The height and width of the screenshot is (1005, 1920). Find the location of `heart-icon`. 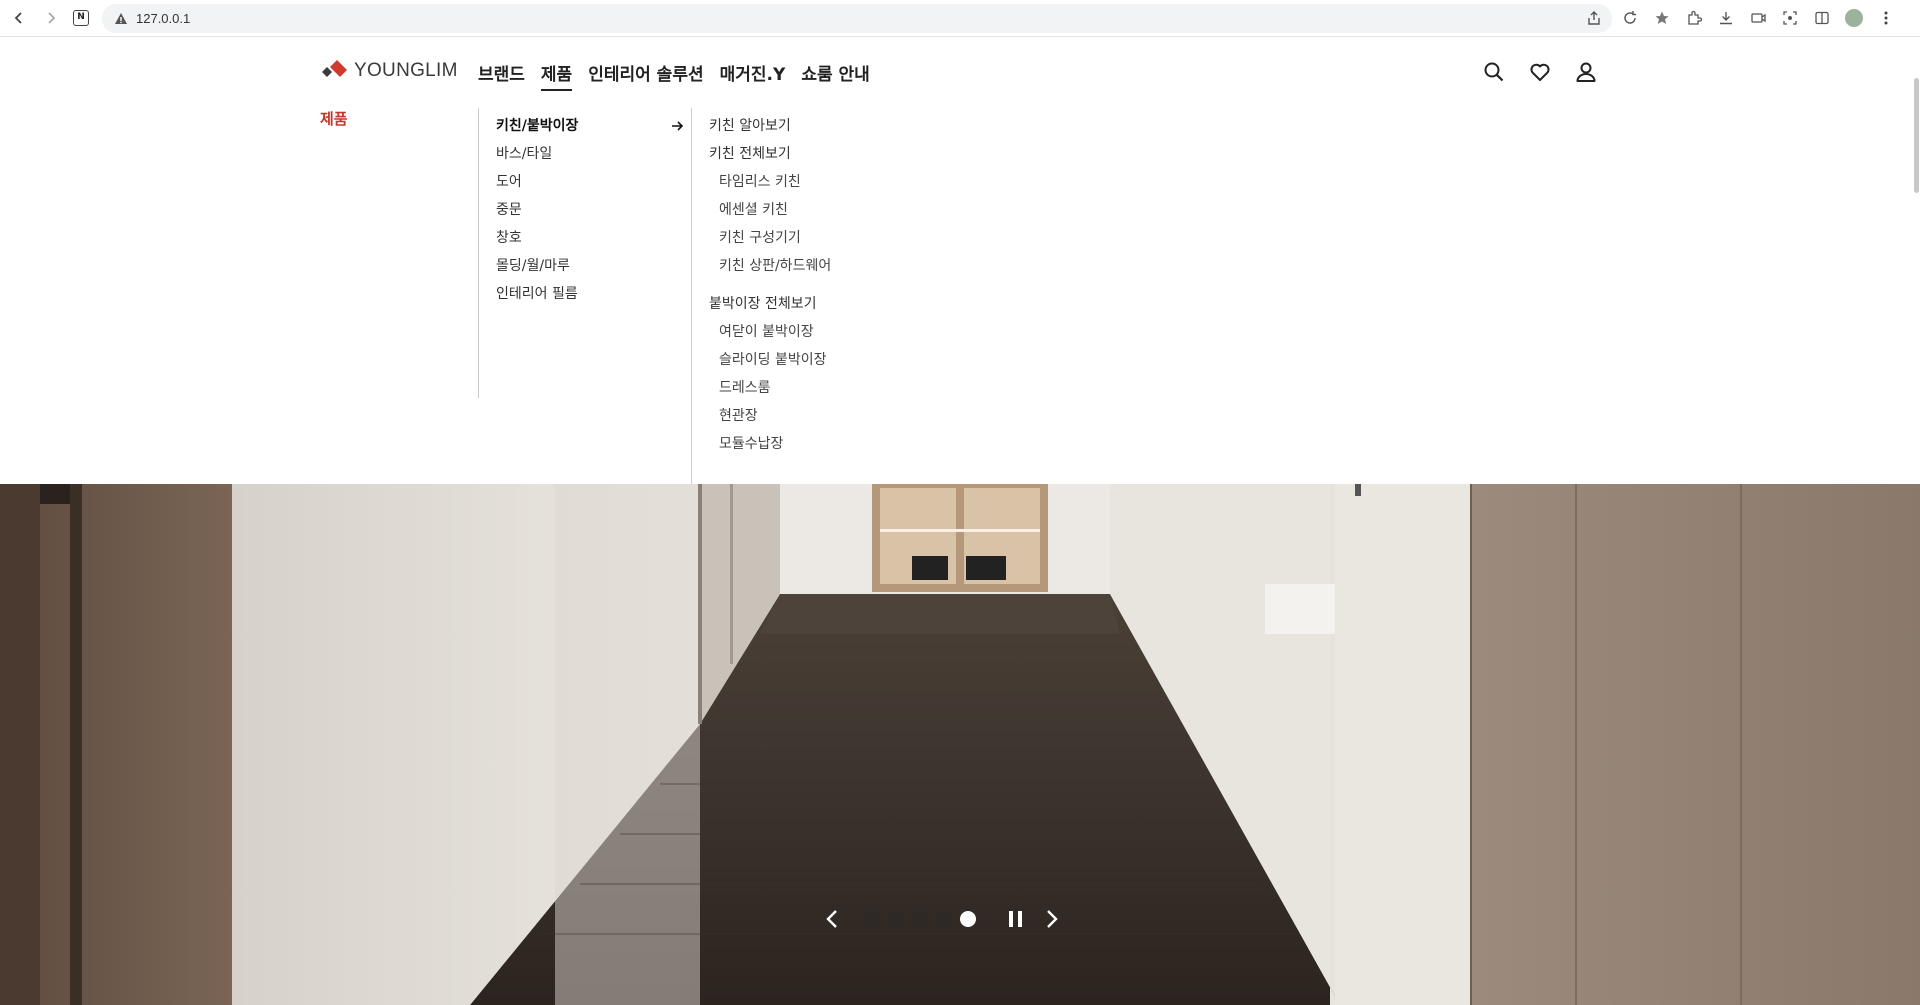

heart-icon is located at coordinates (1540, 72).